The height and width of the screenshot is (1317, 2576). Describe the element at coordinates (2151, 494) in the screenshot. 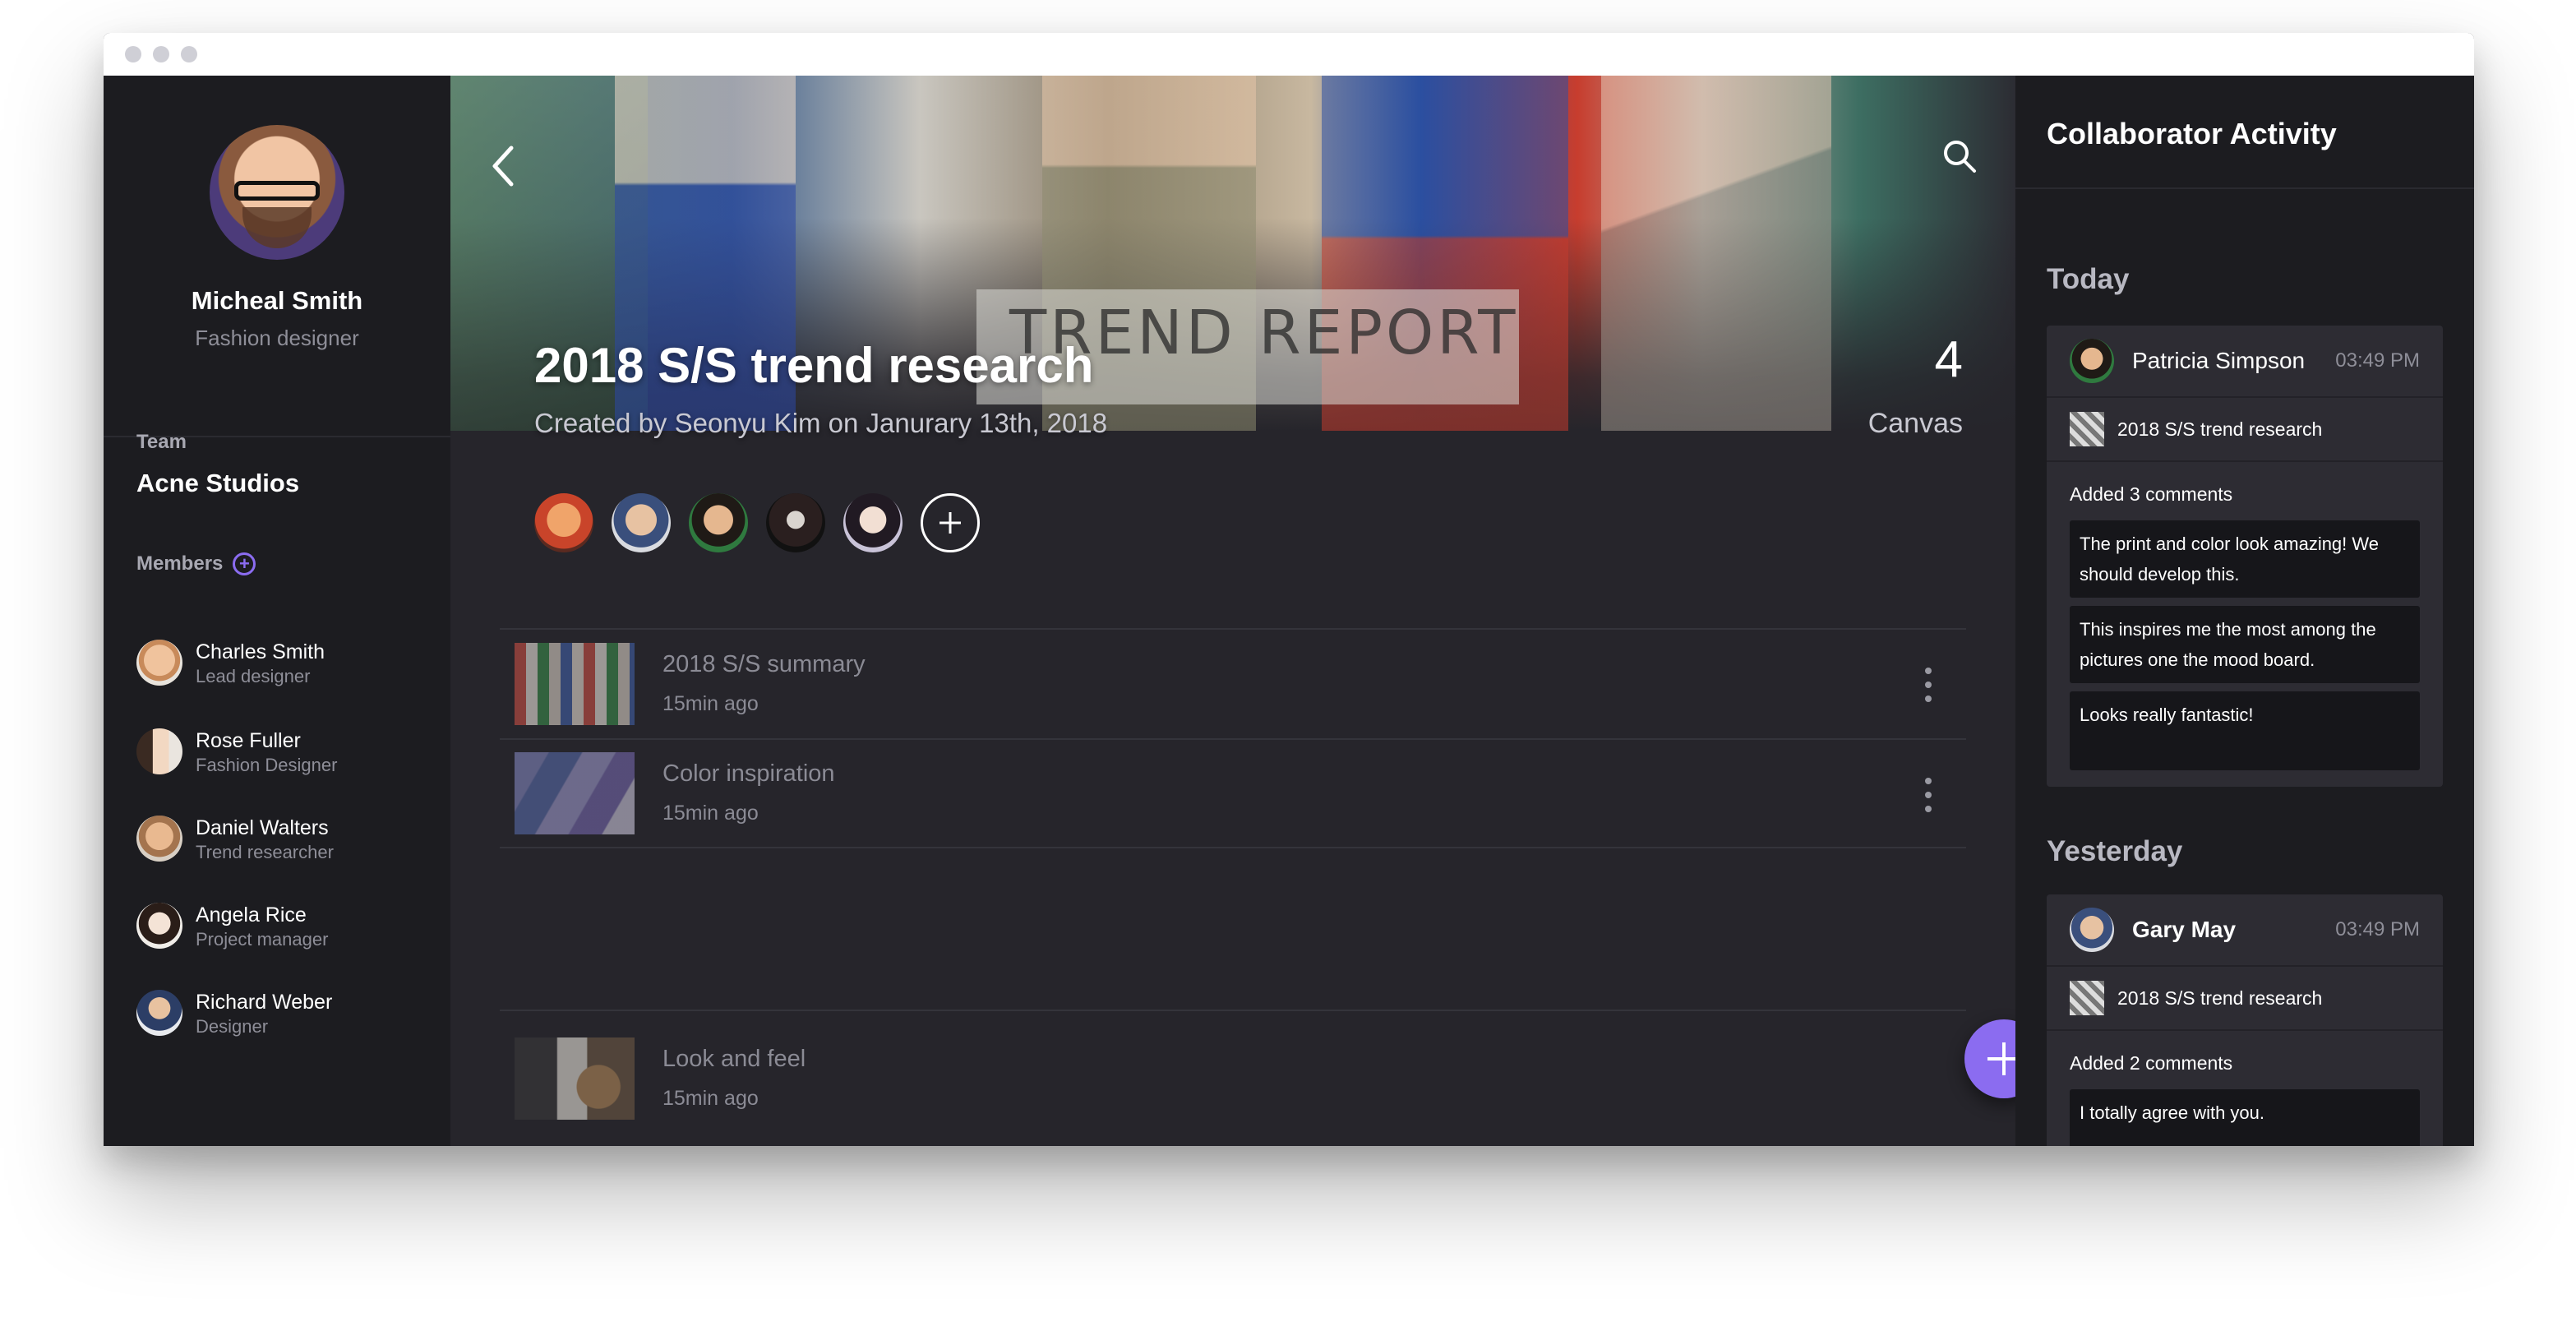

I see `activity-summary: Added 3 comments` at that location.